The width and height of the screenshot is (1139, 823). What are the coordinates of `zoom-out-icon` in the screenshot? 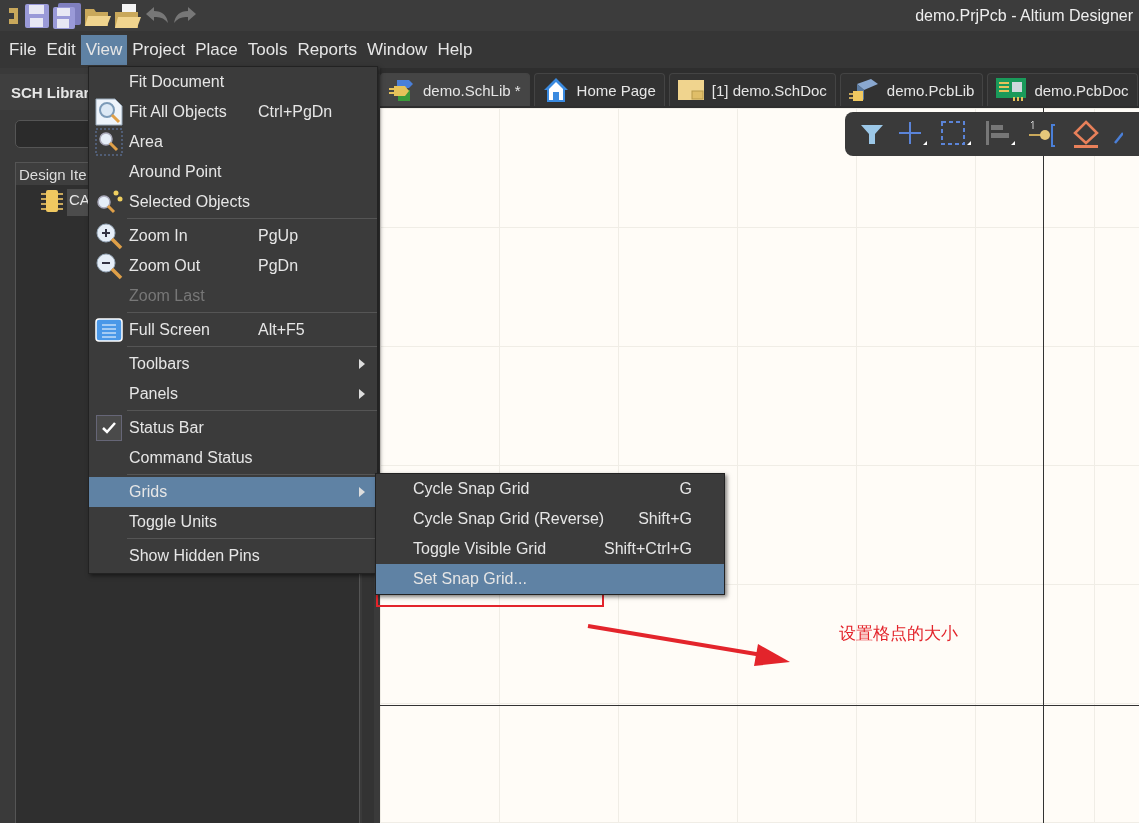 It's located at (109, 266).